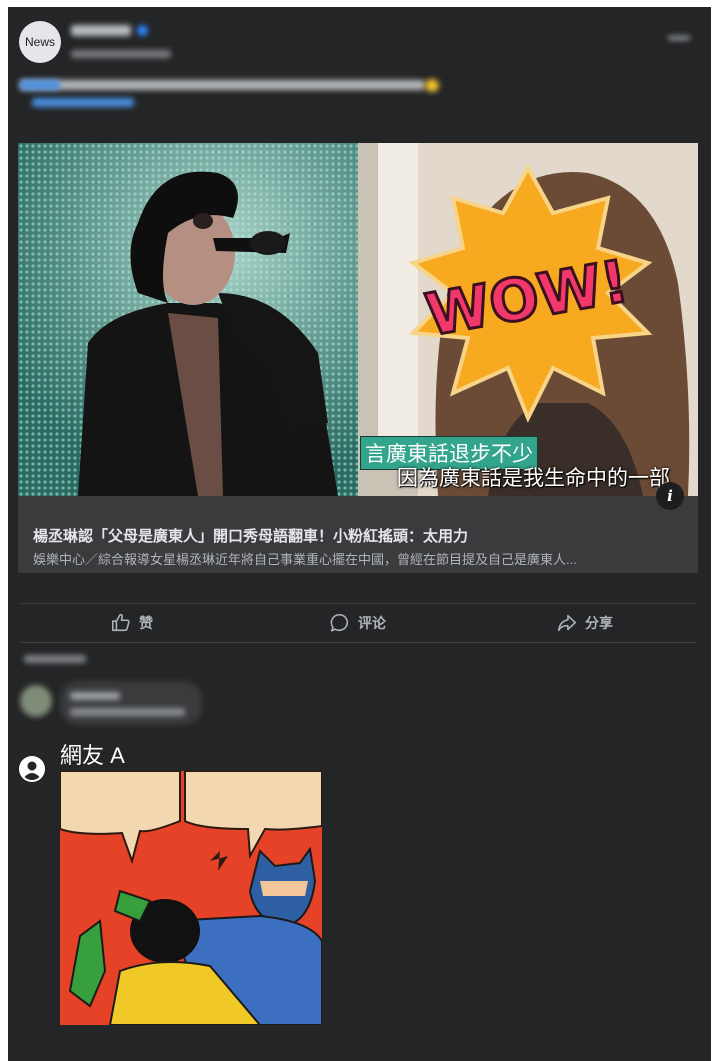 This screenshot has width=717, height=1061. I want to click on meme-image, so click(191, 898).